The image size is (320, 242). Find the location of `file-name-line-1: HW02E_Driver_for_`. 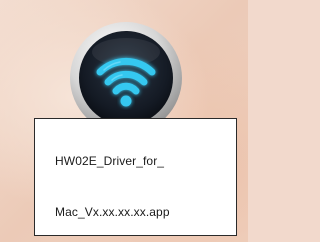

file-name-line-1: HW02E_Driver_for_ is located at coordinates (110, 161).